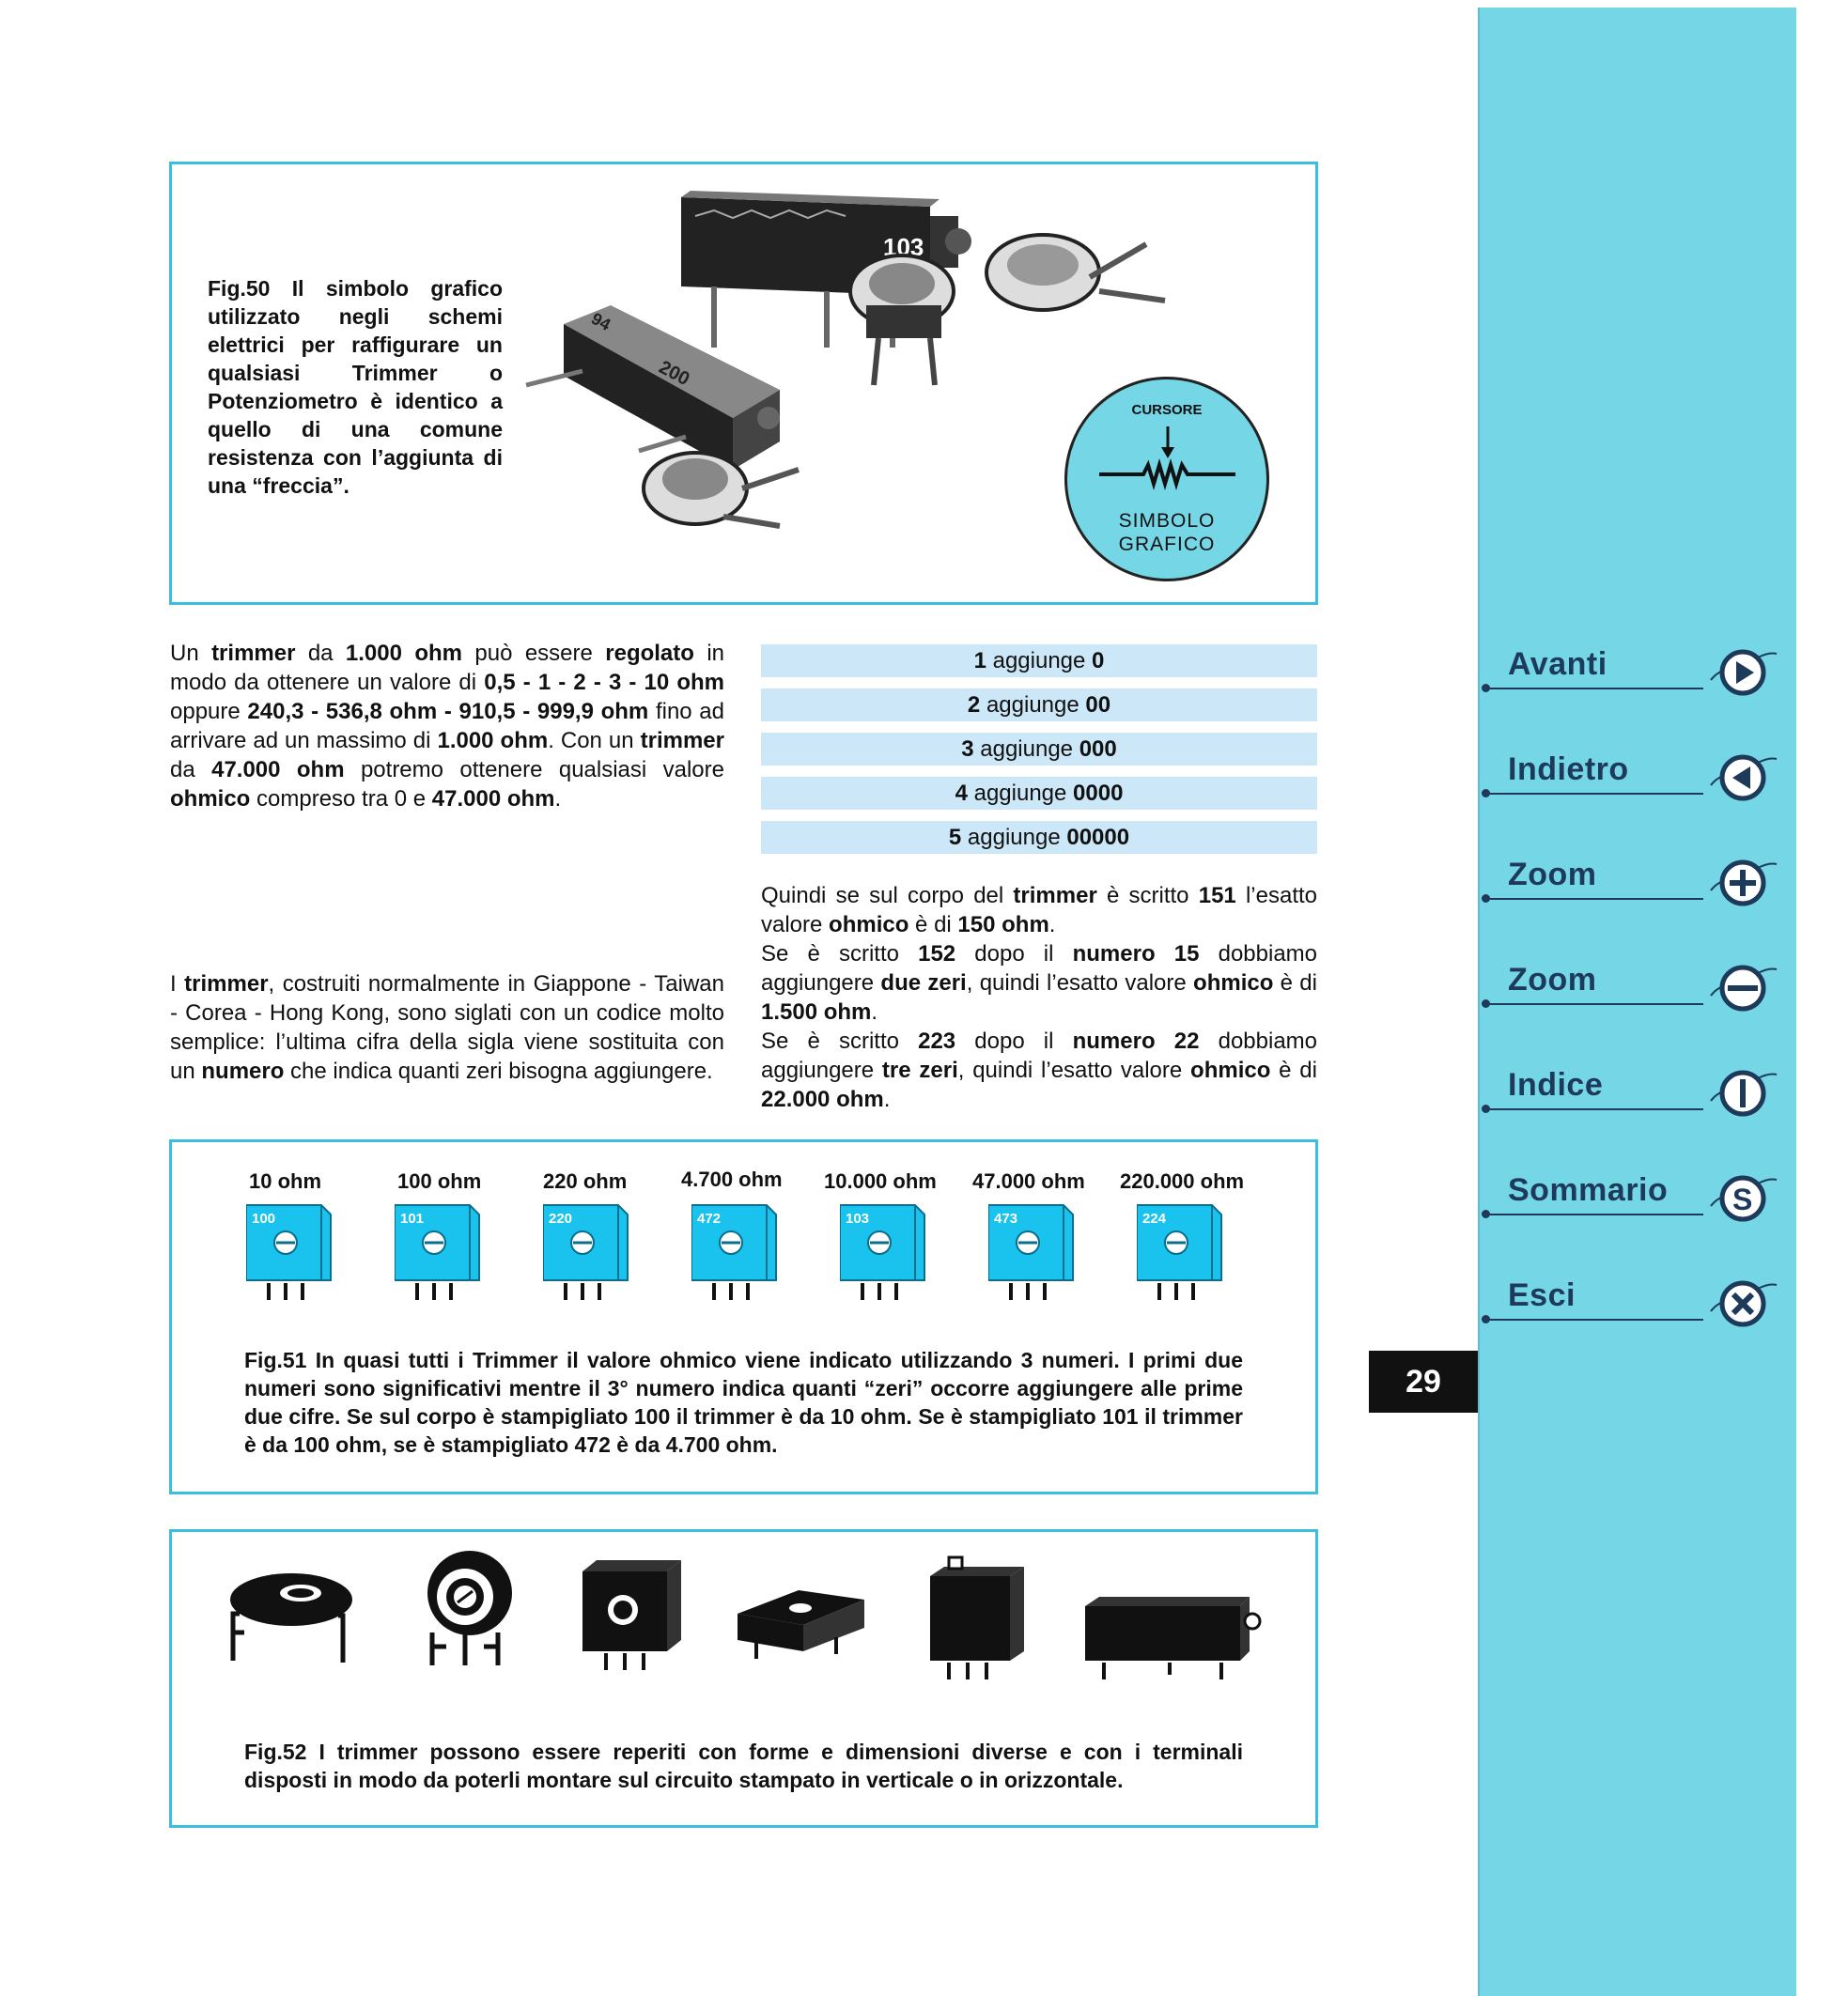  I want to click on trimmer-component: 220, so click(587, 1252).